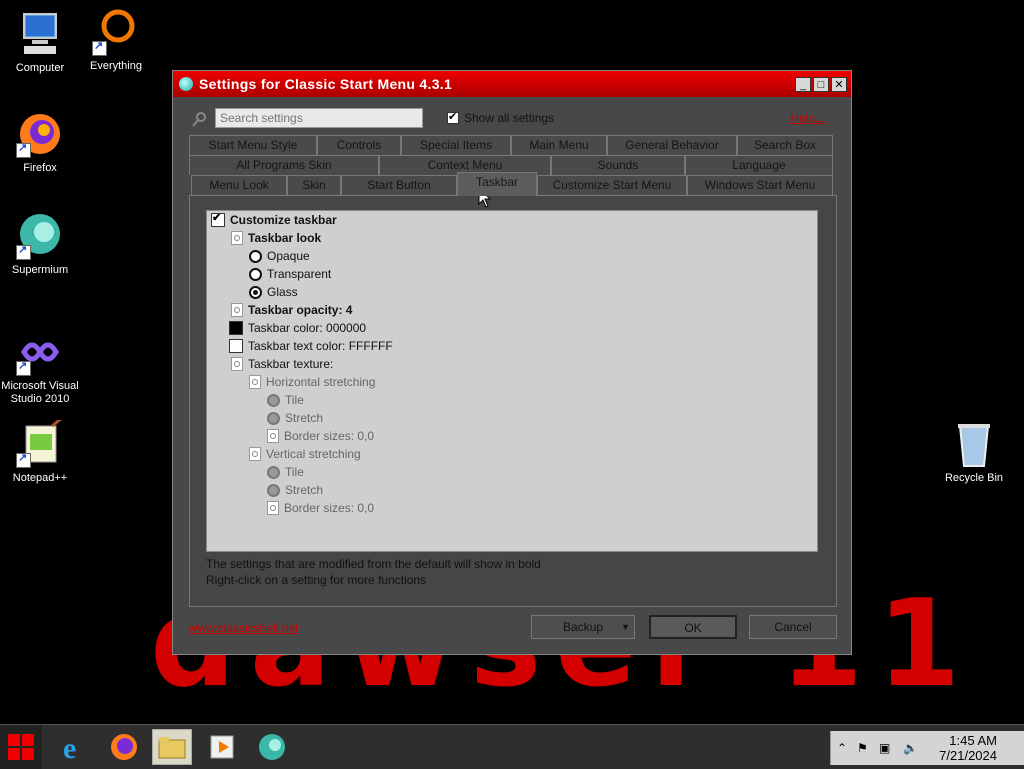 The width and height of the screenshot is (1024, 769). I want to click on desktop-icon-recycle-bin: Recycle Bin, so click(974, 452).